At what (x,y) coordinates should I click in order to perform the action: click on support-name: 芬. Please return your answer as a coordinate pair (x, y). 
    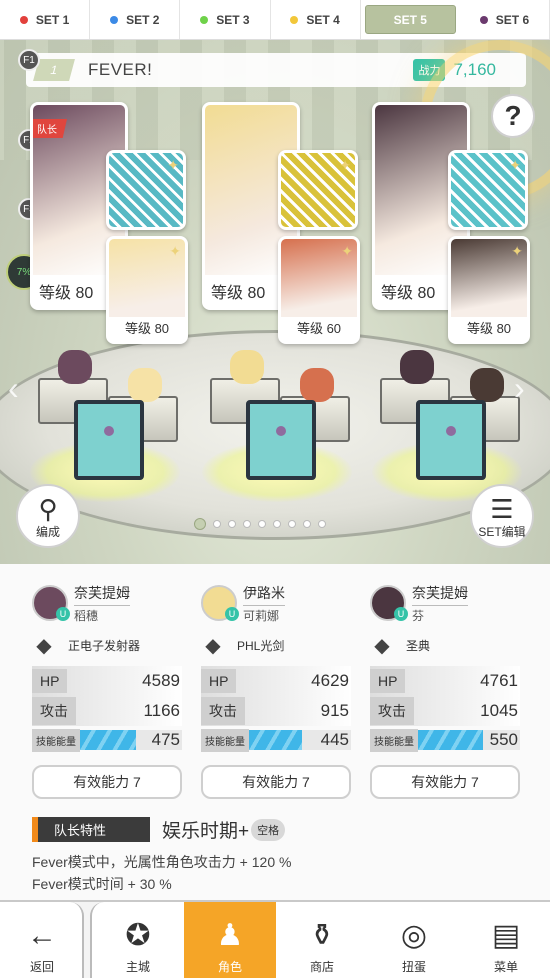
    Looking at the image, I should click on (440, 614).